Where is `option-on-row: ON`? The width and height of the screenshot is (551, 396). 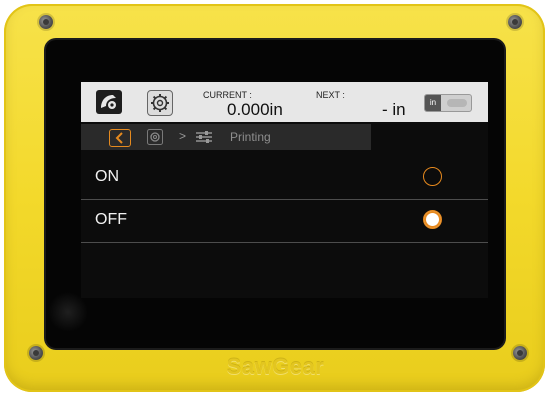 option-on-row: ON is located at coordinates (284, 178).